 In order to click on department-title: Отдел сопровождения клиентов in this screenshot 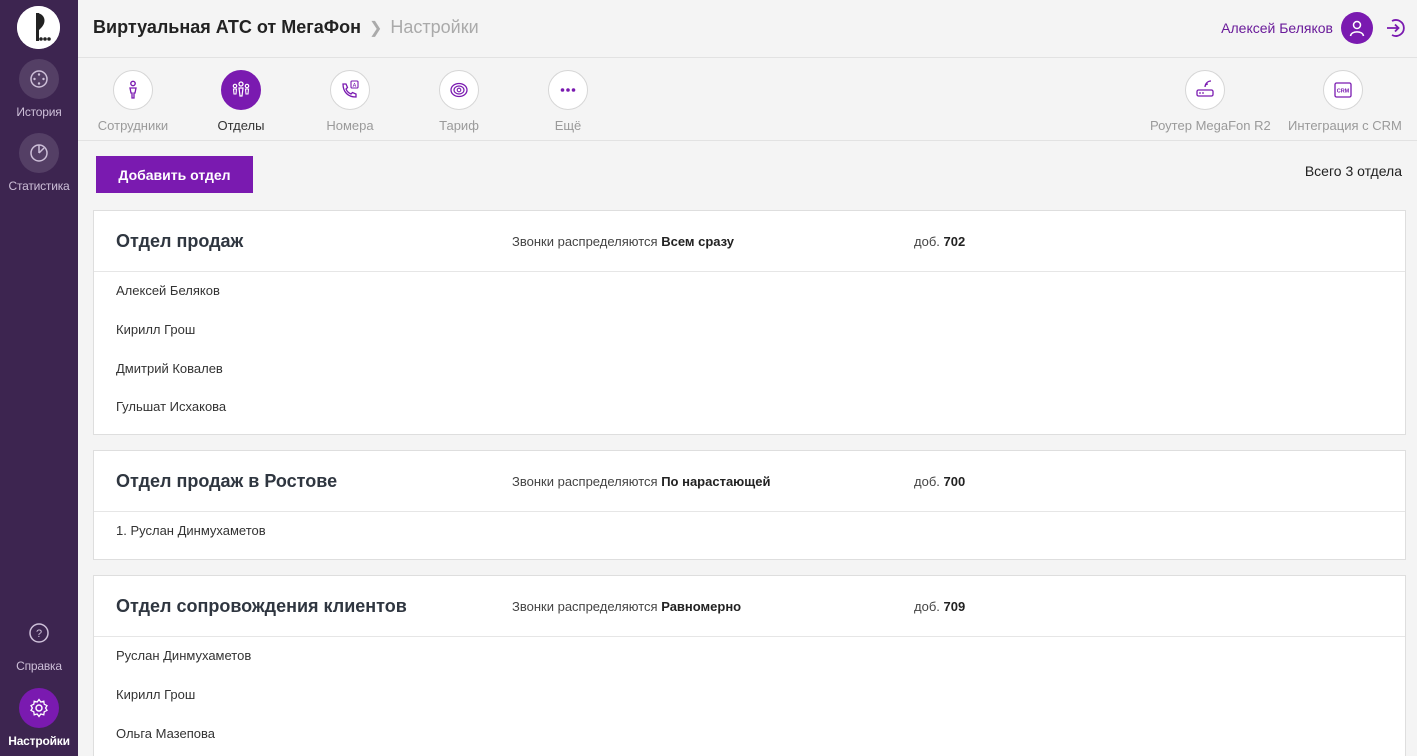, I will do `click(261, 606)`.